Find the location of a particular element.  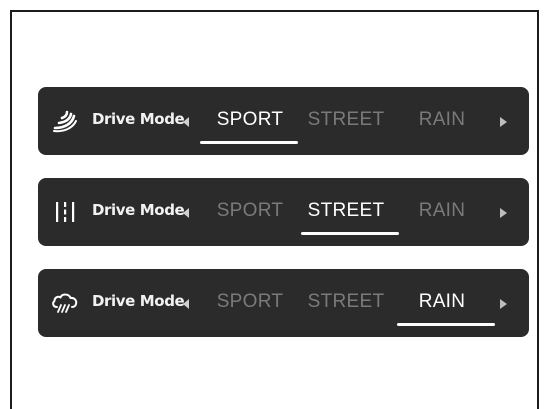

drive-mode-selector-street: Drive Mode SPORT STREET RAIN is located at coordinates (283, 212).